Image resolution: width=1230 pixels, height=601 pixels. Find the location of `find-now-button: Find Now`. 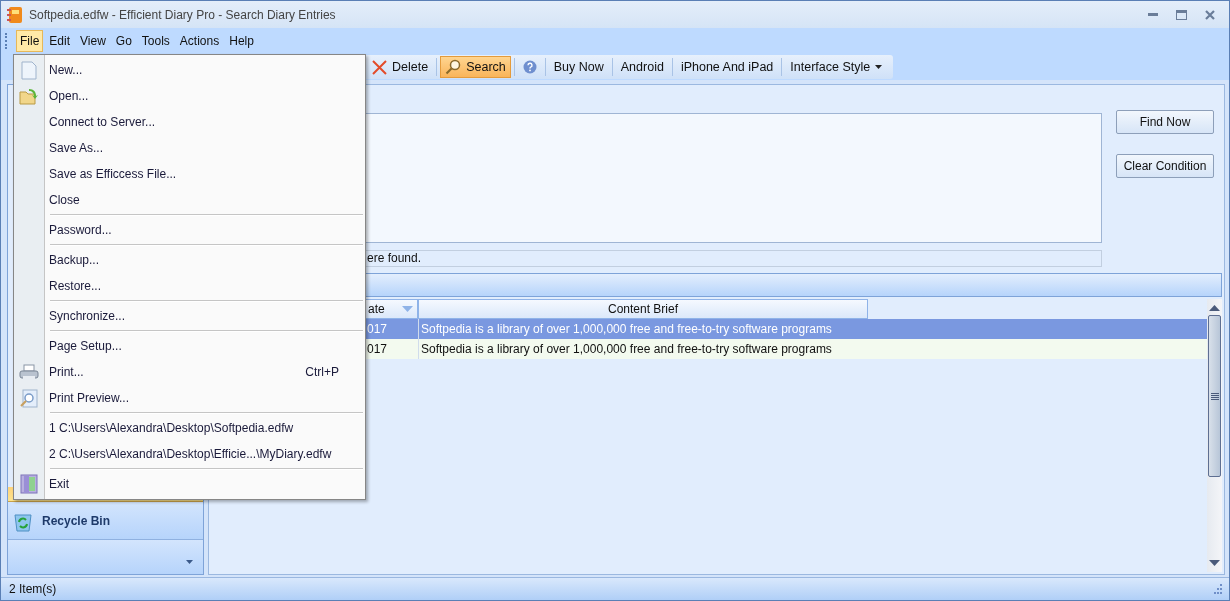

find-now-button: Find Now is located at coordinates (1165, 122).